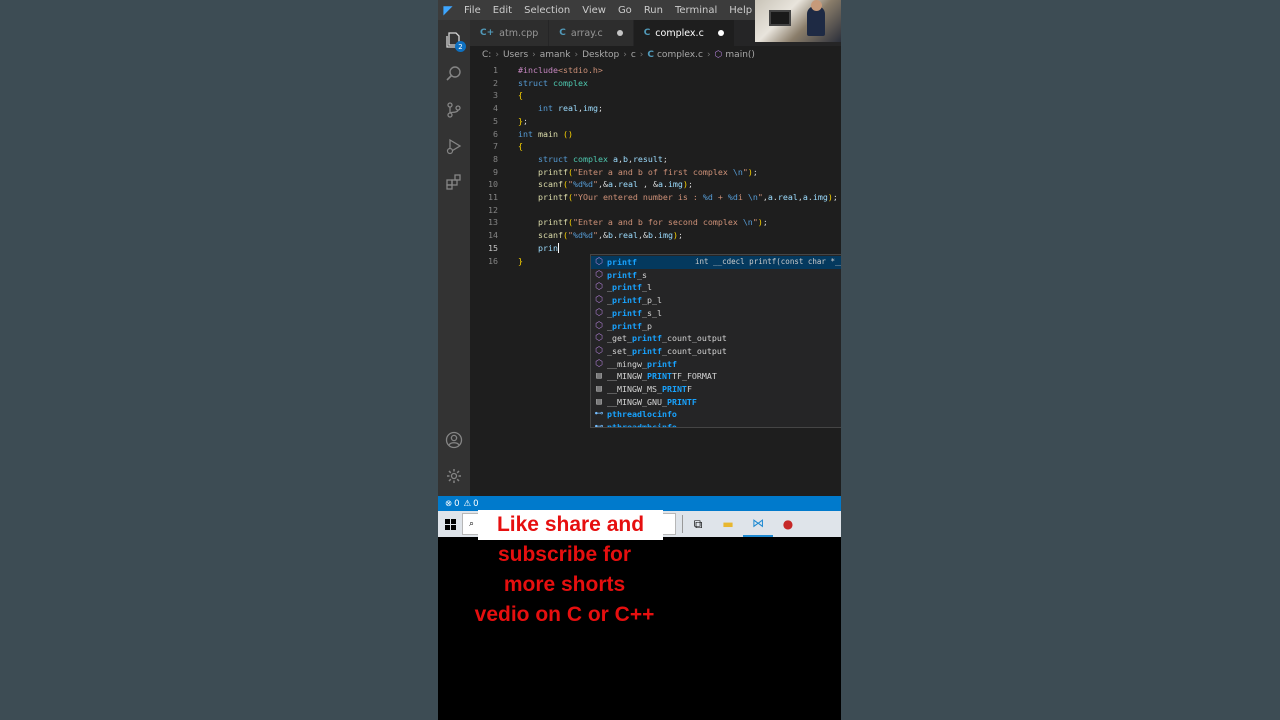  I want to click on tab-array-c: C array.c, so click(591, 33).